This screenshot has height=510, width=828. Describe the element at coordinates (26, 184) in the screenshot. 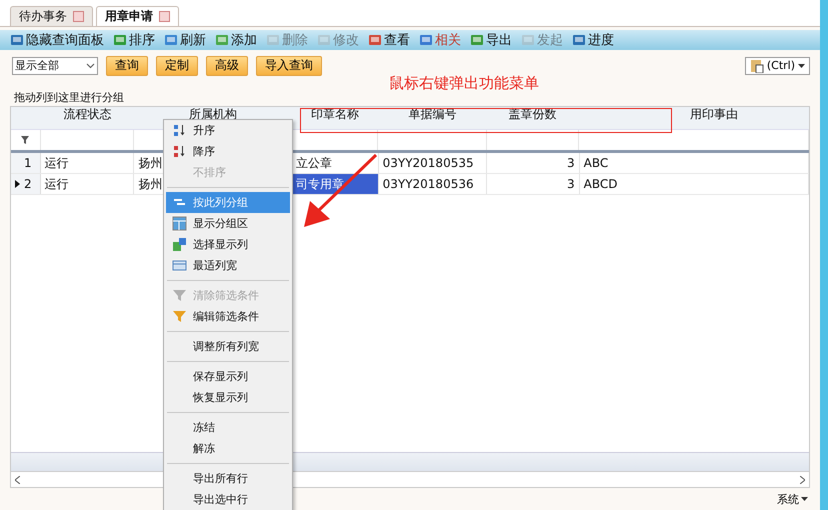

I see `row-header: 2` at that location.